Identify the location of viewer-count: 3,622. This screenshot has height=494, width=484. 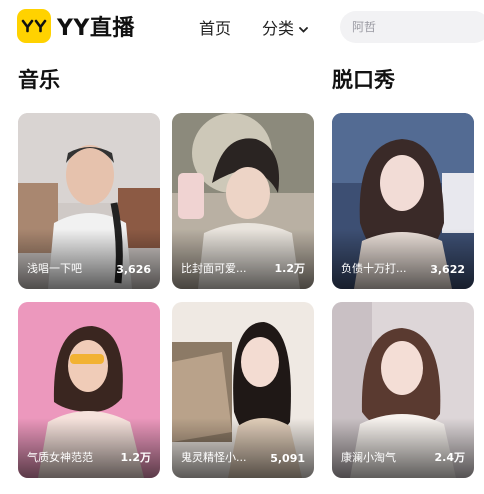
(447, 269).